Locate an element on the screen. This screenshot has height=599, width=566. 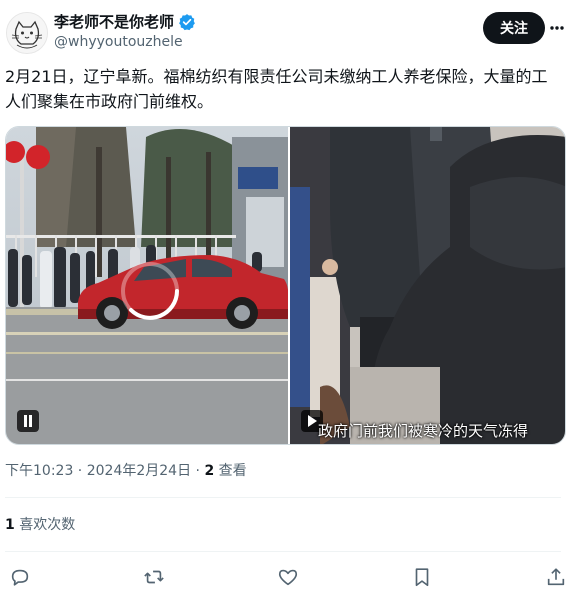
follow-button: 关注 is located at coordinates (514, 28).